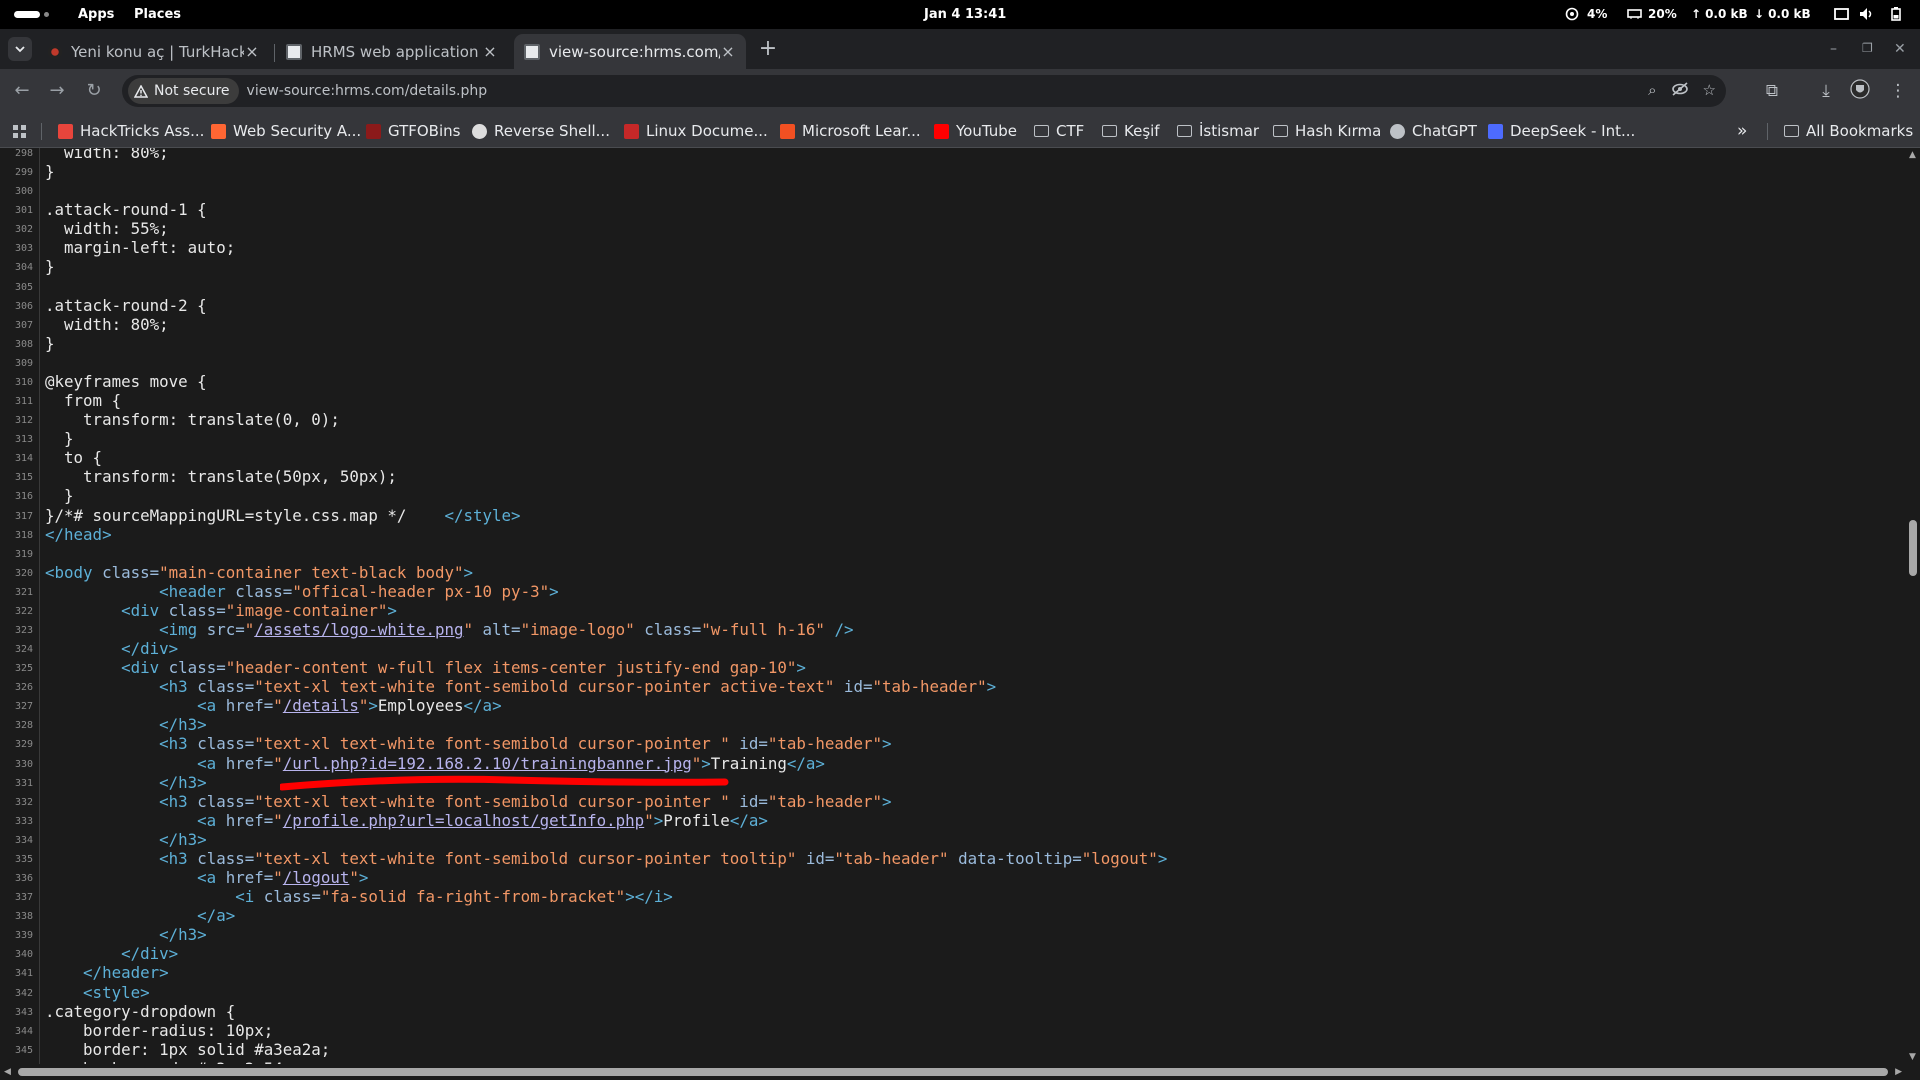 The width and height of the screenshot is (1920, 1080). What do you see at coordinates (1896, 14) in the screenshot?
I see `battery-icon` at bounding box center [1896, 14].